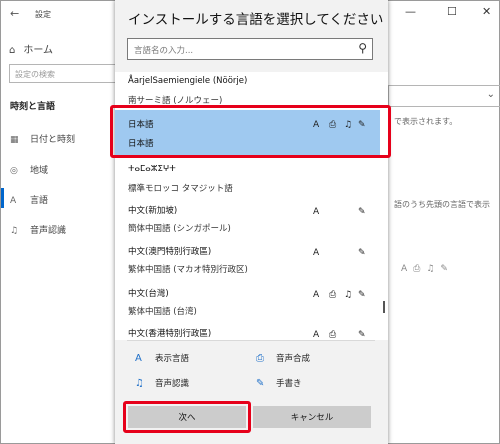  Describe the element at coordinates (12, 50) in the screenshot. I see `home-icon: ⌂` at that location.